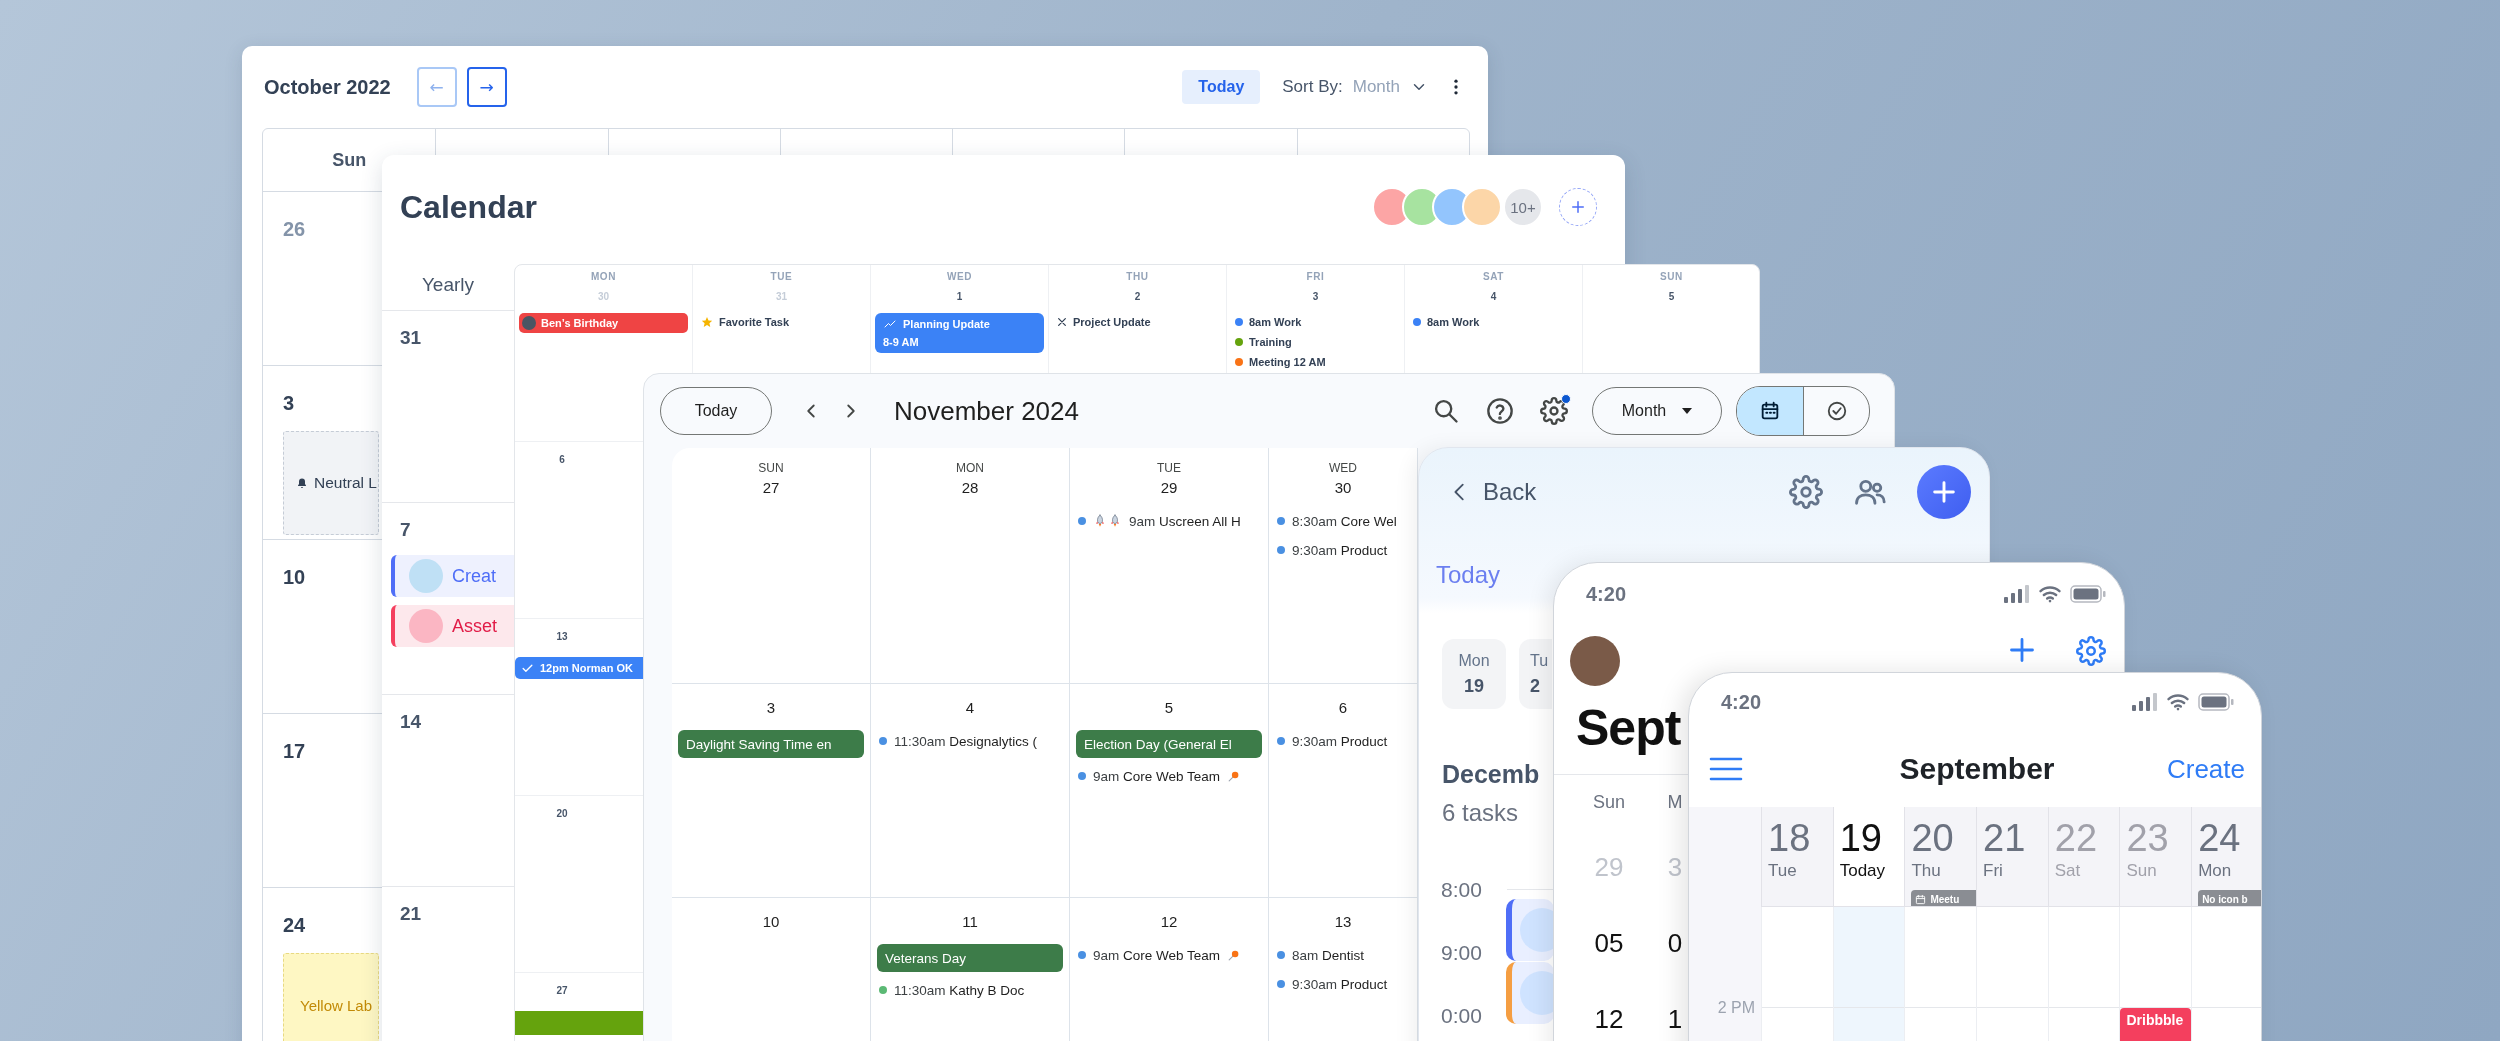  I want to click on day-number: 5, so click(1169, 708).